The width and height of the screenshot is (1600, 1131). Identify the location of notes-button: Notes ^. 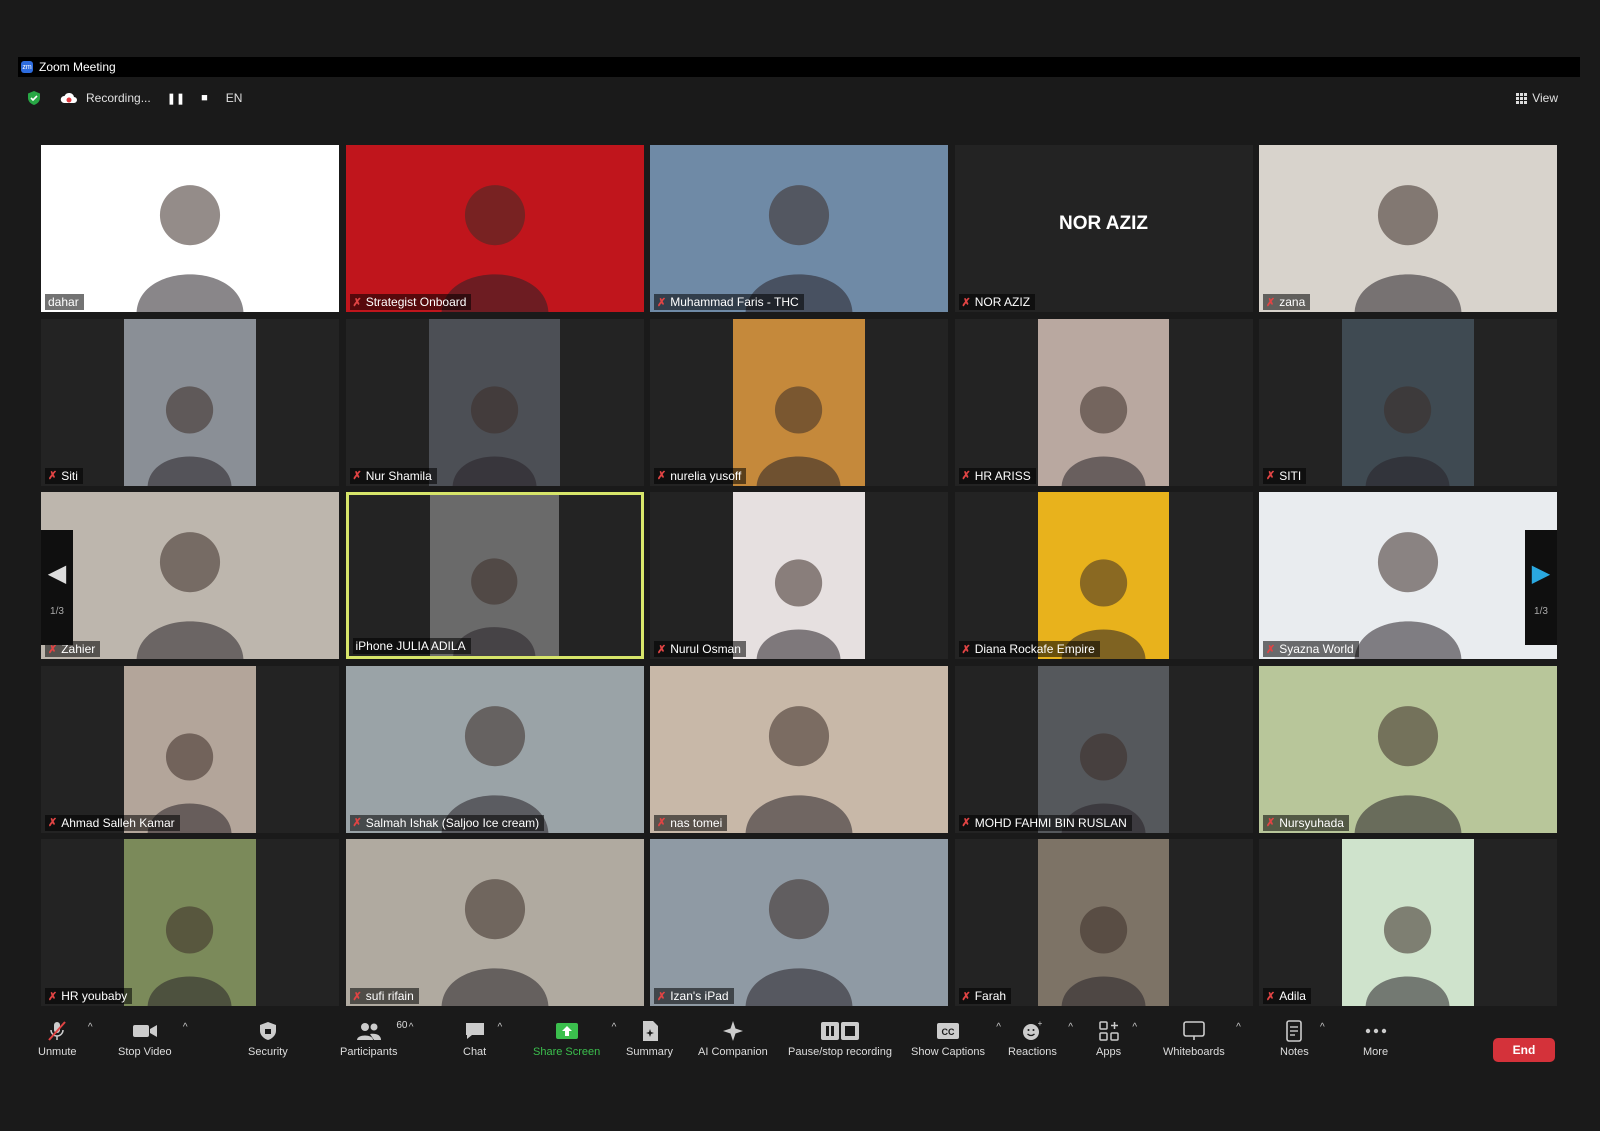
(1302, 1039).